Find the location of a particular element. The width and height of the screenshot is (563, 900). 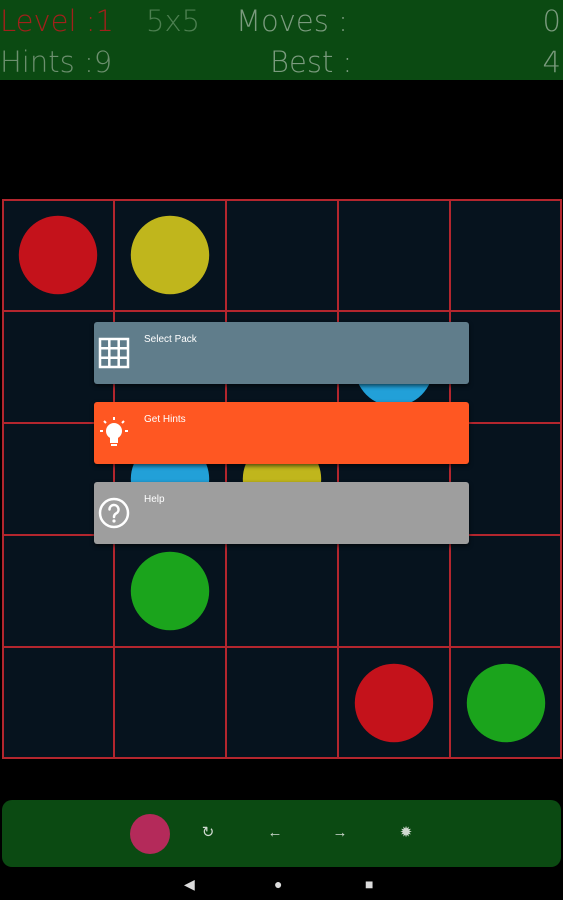

get-hints-button: Get Hints is located at coordinates (281, 433).